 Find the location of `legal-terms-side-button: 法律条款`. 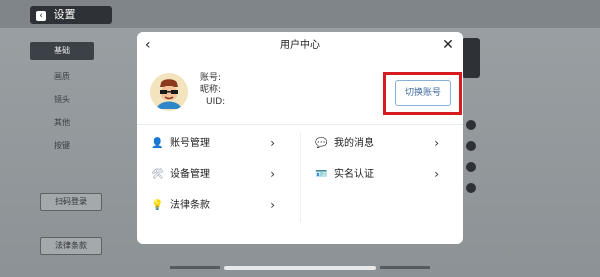

legal-terms-side-button: 法律条款 is located at coordinates (71, 246).